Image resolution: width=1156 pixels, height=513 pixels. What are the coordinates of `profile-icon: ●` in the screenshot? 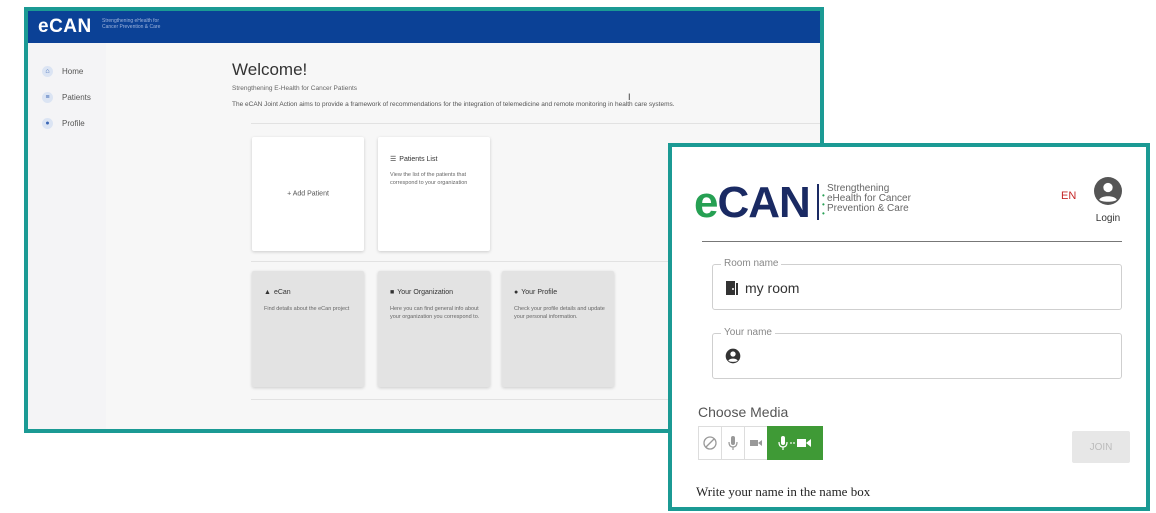 It's located at (47, 123).